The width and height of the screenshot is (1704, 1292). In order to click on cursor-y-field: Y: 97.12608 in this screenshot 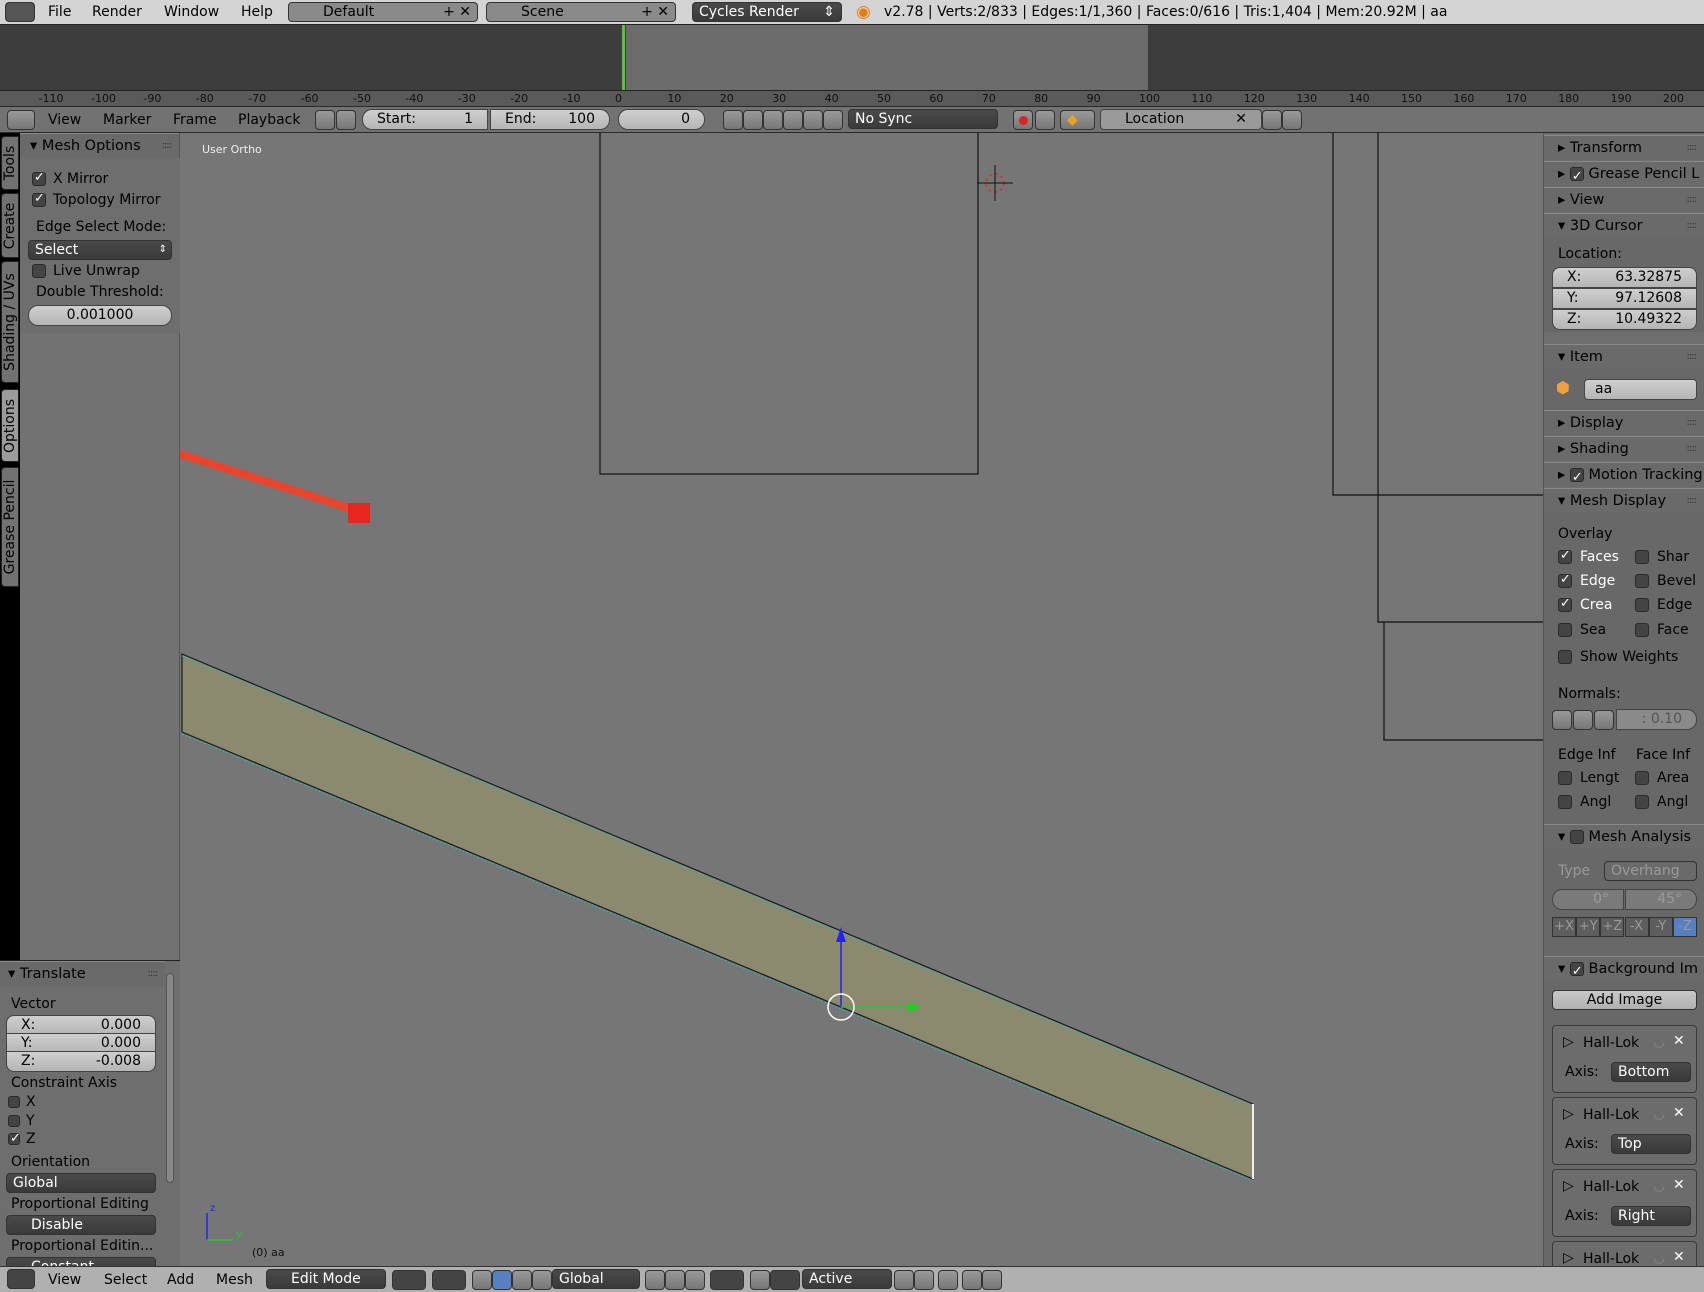, I will do `click(1624, 298)`.